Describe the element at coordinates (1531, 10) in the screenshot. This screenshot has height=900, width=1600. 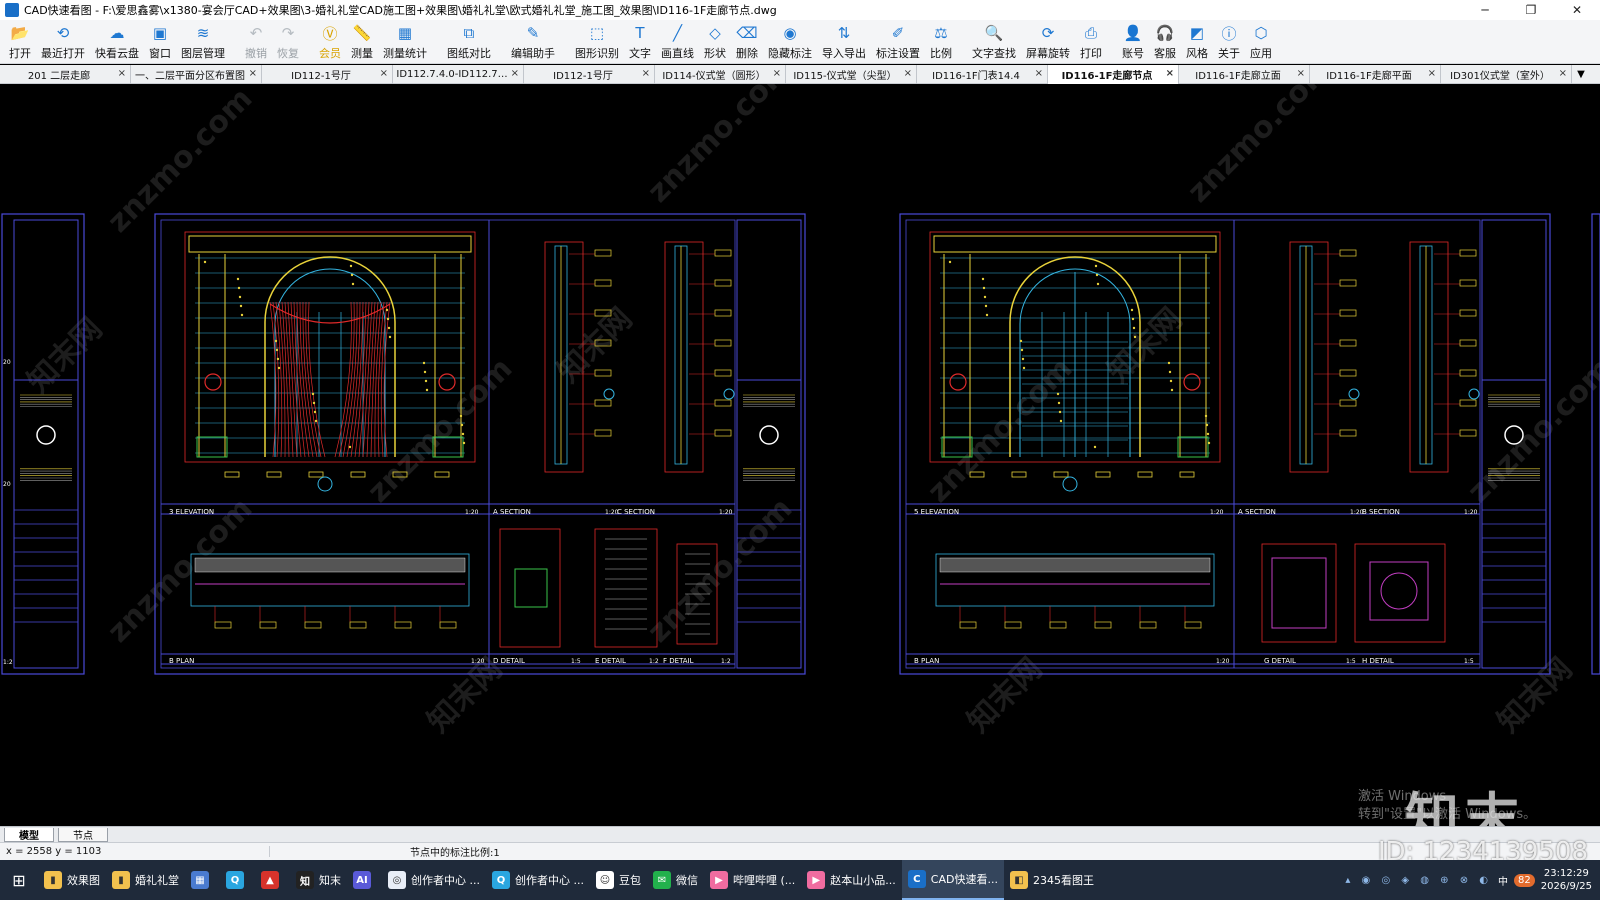
I see `maximize-button: ❐` at that location.